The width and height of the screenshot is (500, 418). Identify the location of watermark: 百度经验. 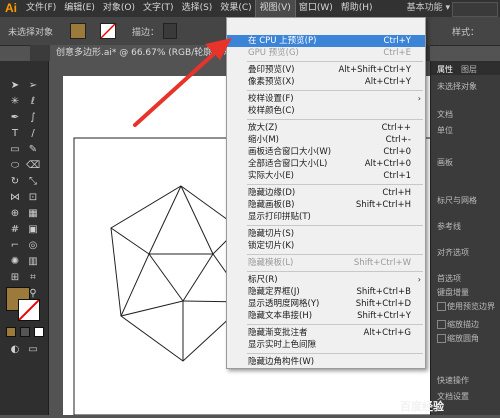
(422, 406).